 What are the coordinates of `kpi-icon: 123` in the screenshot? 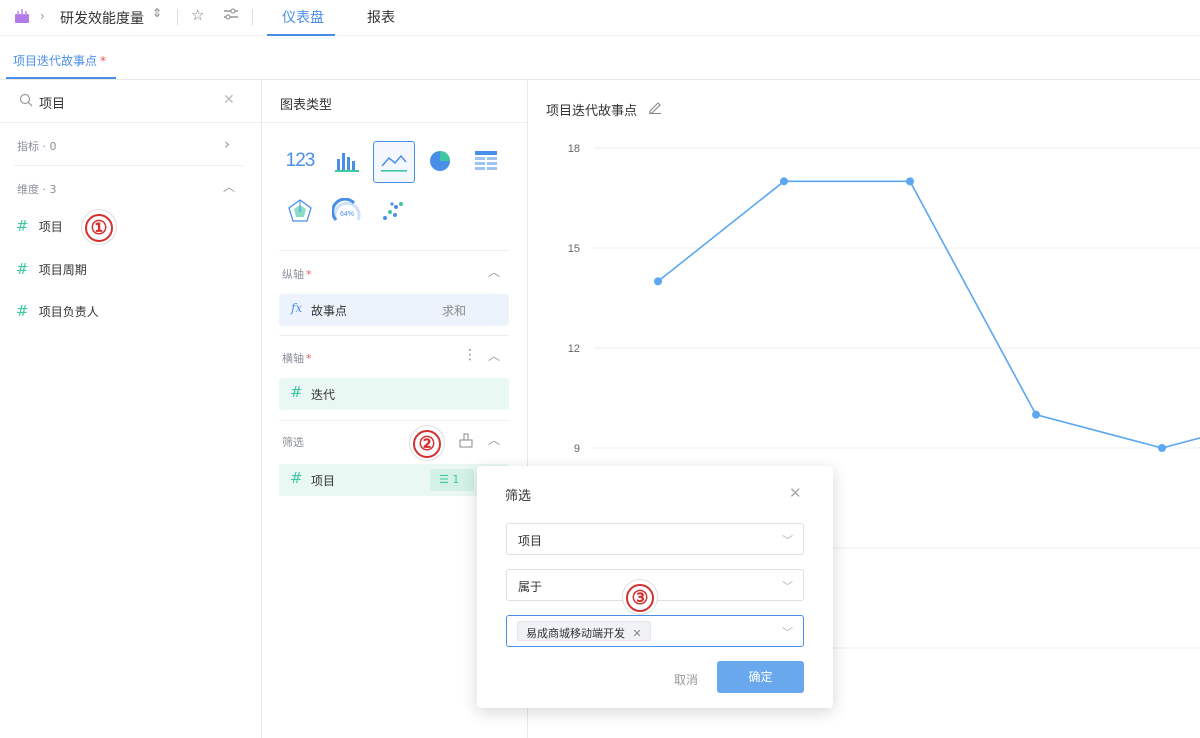 It's located at (300, 160).